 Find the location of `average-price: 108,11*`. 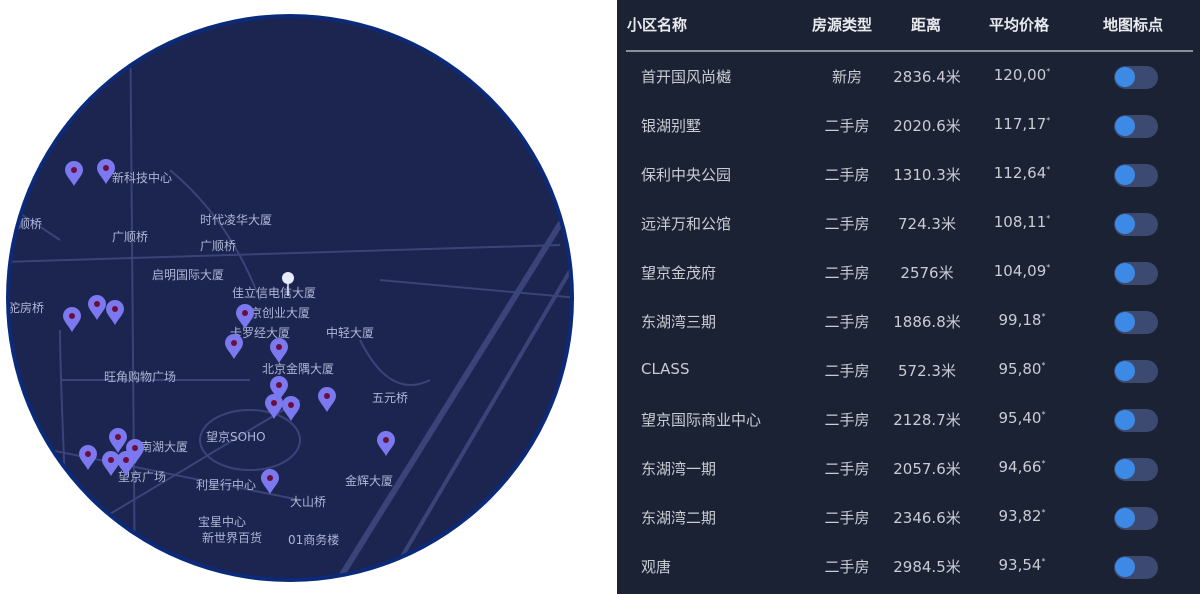

average-price: 108,11* is located at coordinates (1022, 222).